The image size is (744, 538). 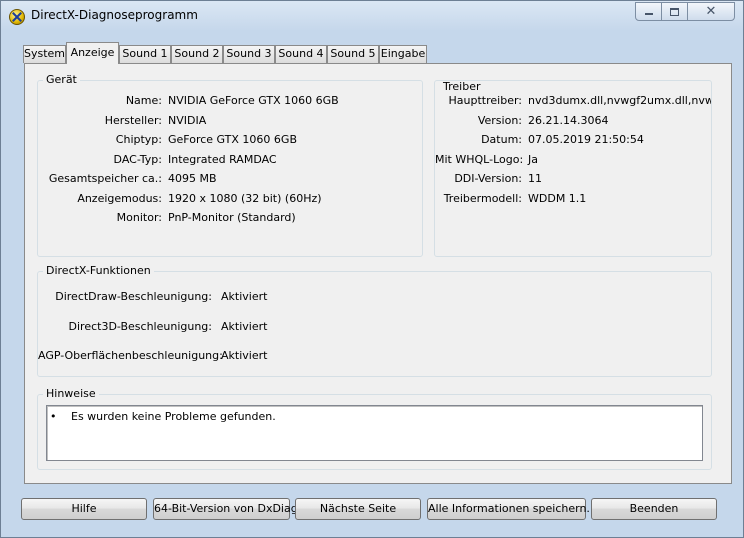 What do you see at coordinates (244, 296) in the screenshot?
I see `directdraw-value: Aktiviert` at bounding box center [244, 296].